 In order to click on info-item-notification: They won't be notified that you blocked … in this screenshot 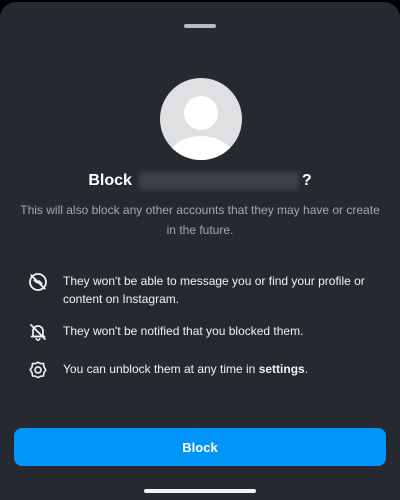, I will do `click(206, 332)`.